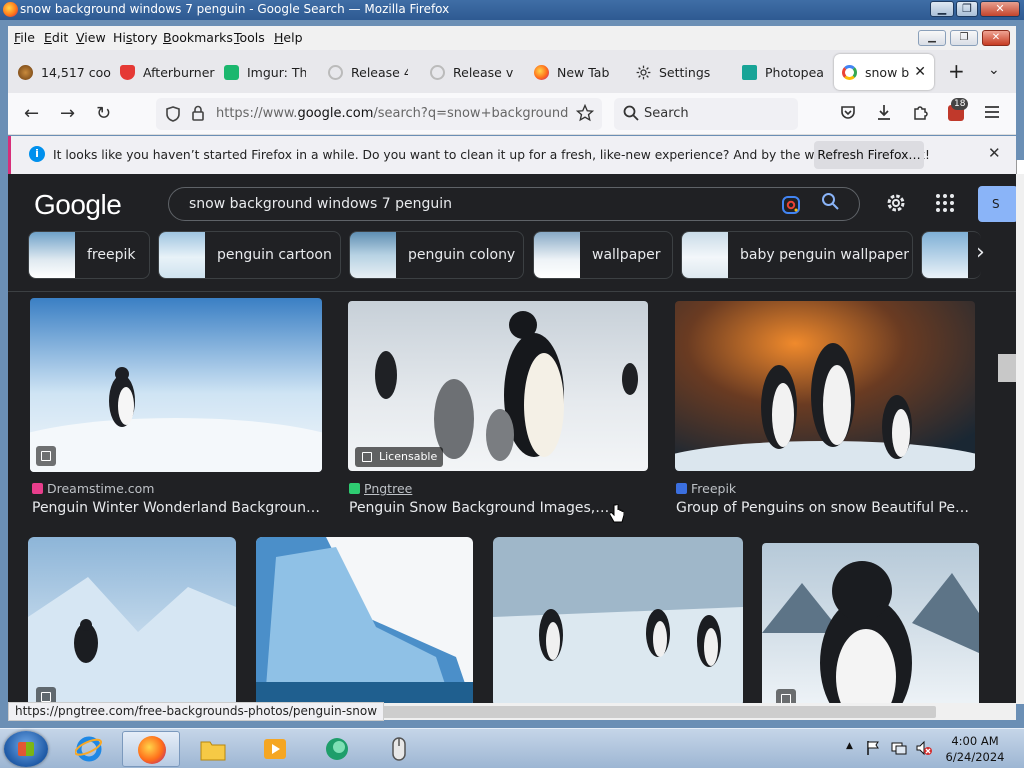 The height and width of the screenshot is (768, 1024). What do you see at coordinates (849, 746) in the screenshot?
I see `show-hidden-icons-arrow: ▲` at bounding box center [849, 746].